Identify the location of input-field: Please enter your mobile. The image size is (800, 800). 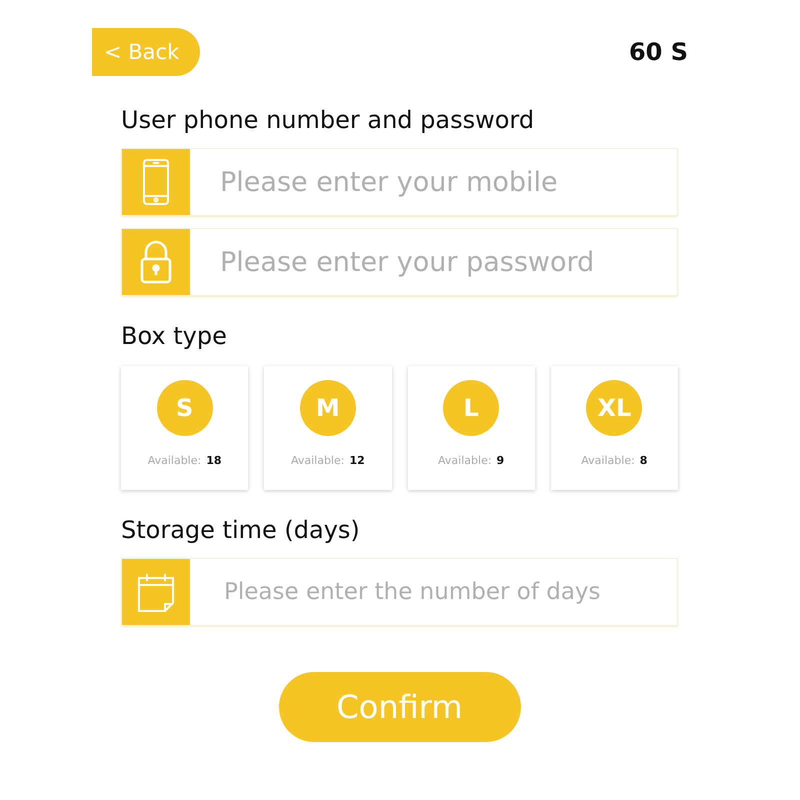
(399, 182).